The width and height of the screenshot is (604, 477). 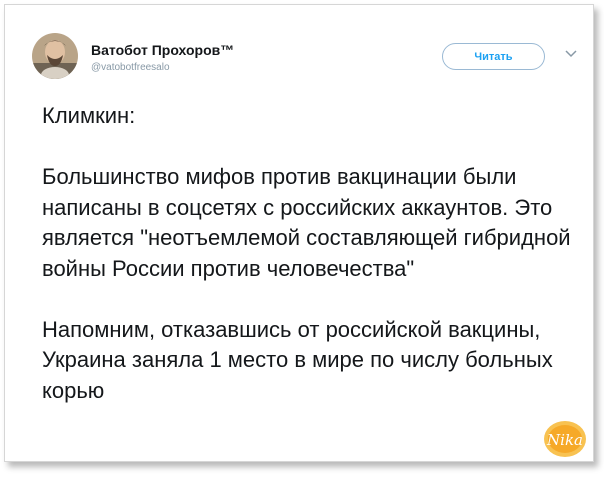 I want to click on site-logo-watermark: Nika, so click(x=565, y=439).